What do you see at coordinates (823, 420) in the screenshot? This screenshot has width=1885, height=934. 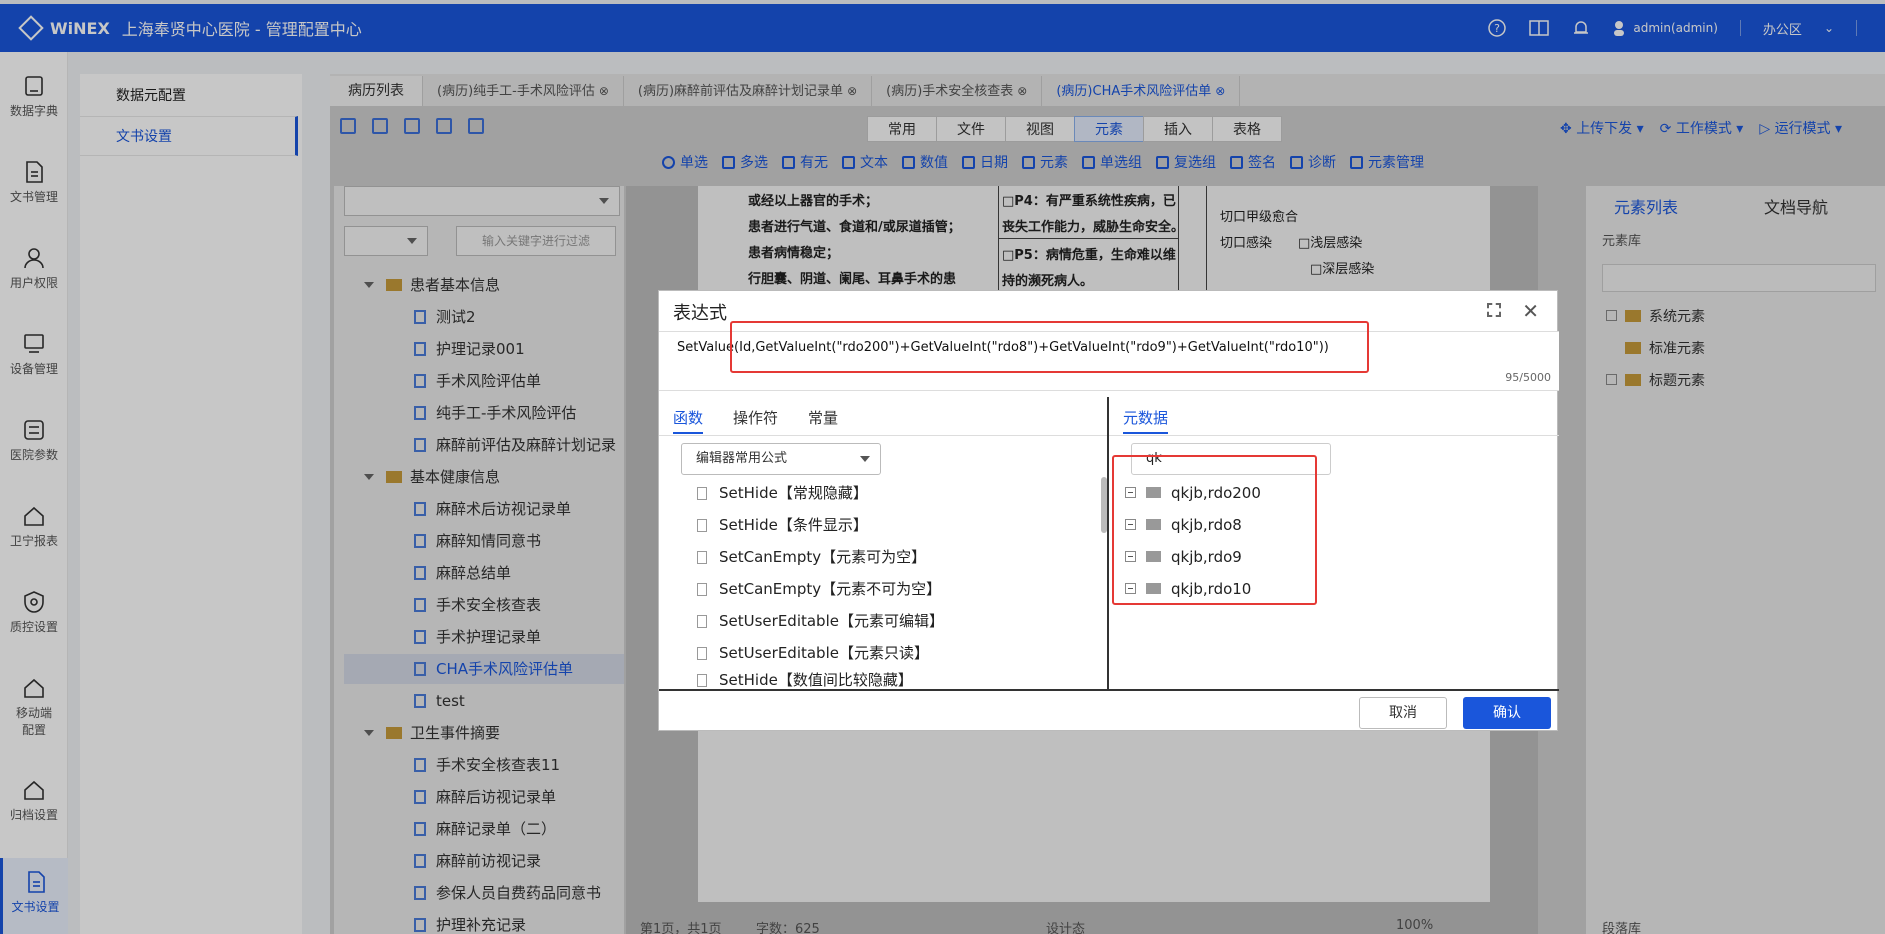 I see `tab-constants: 常量` at bounding box center [823, 420].